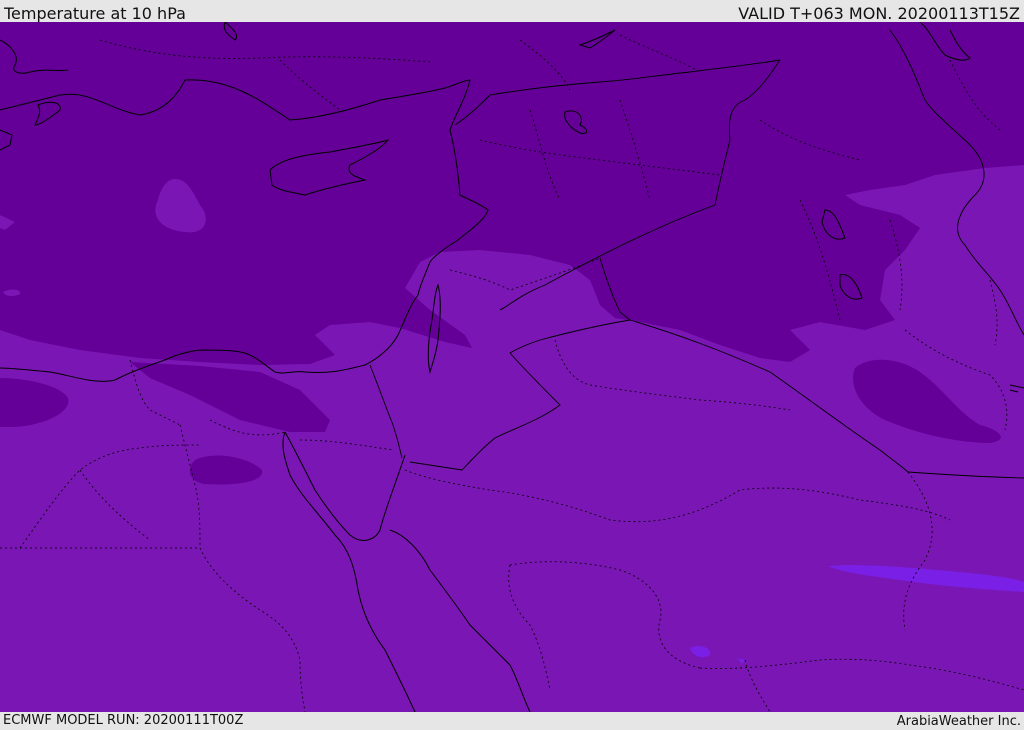  I want to click on credit-label: ArabiaWeather Inc., so click(958, 721).